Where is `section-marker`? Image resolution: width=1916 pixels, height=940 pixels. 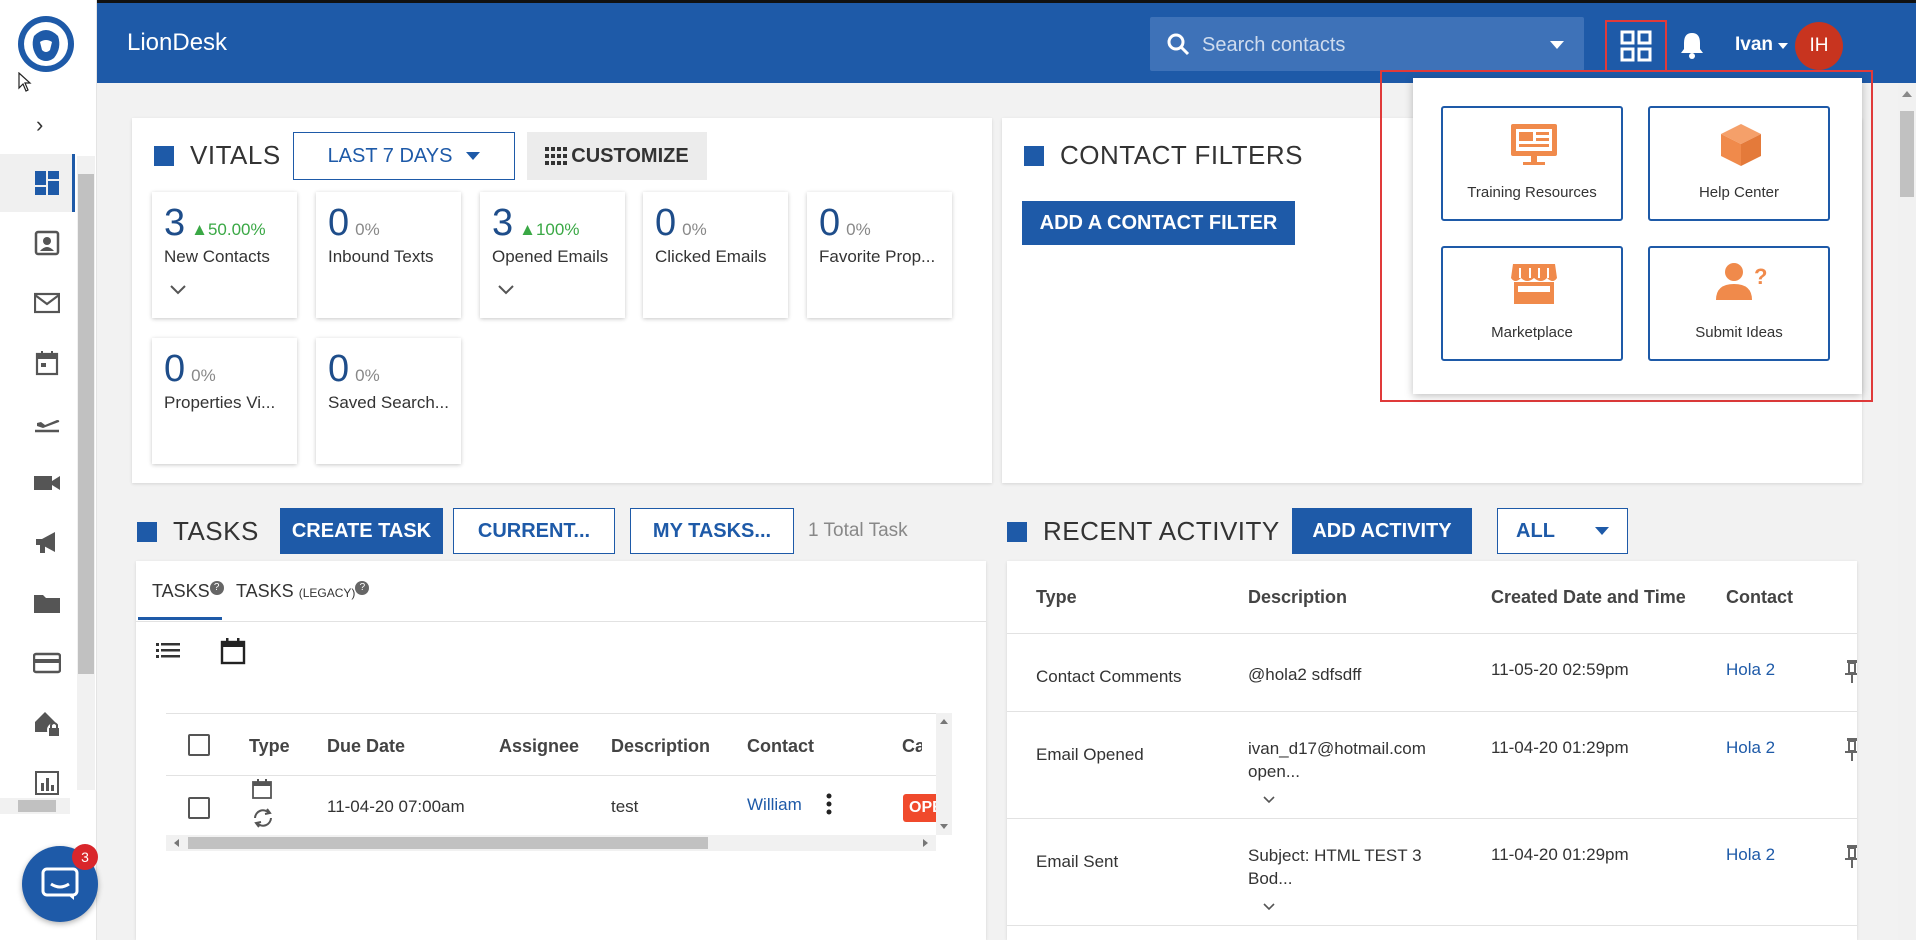
section-marker is located at coordinates (1017, 531).